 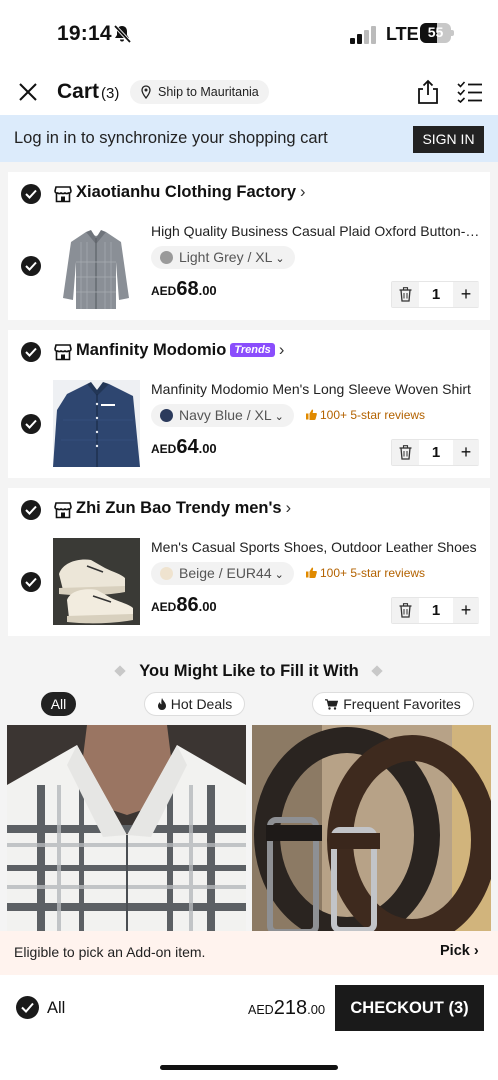 I want to click on status-time: 19:14, so click(x=84, y=33).